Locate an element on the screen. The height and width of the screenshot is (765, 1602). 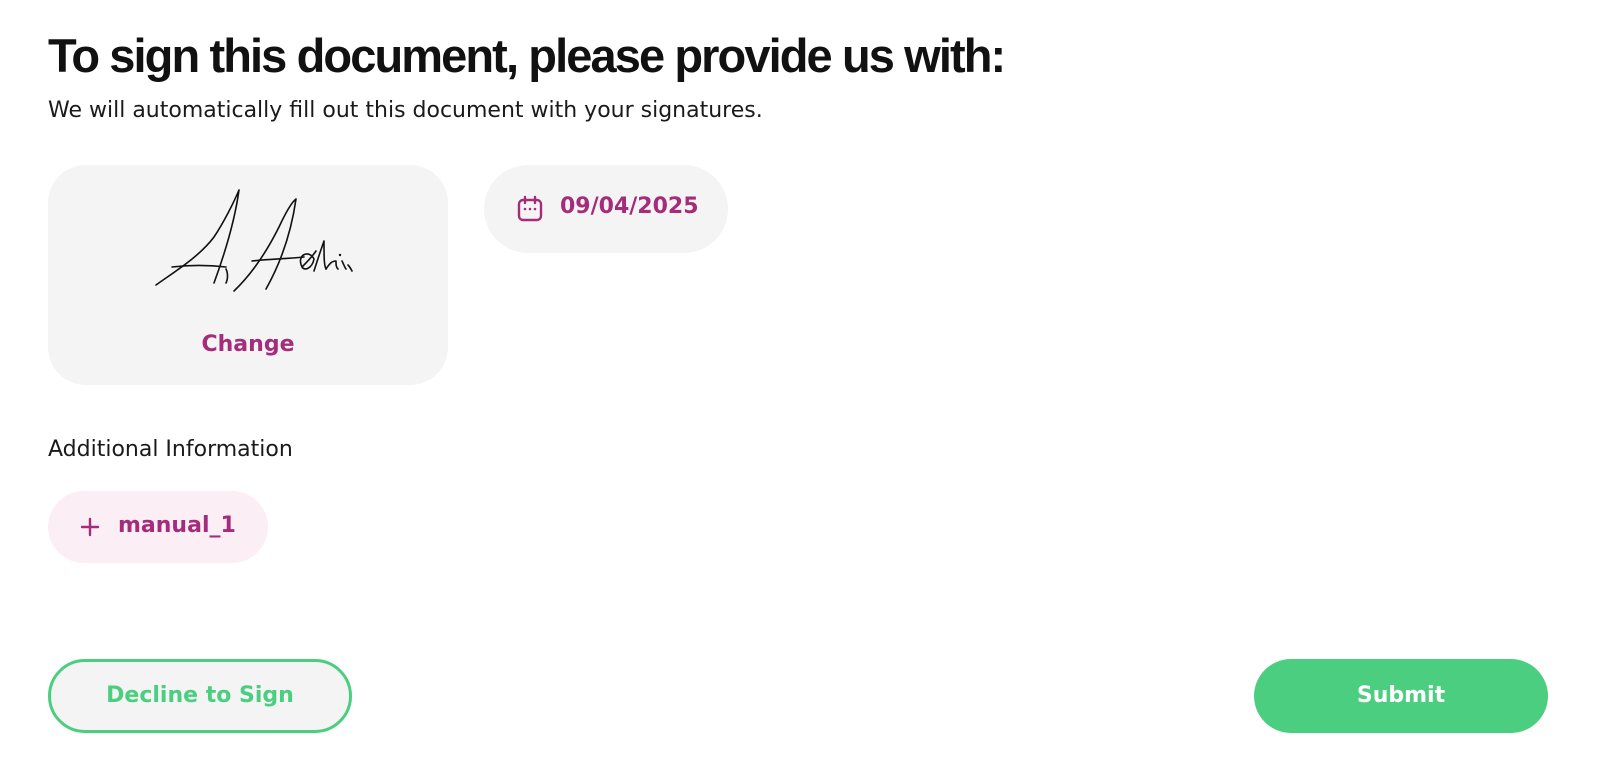
change-signature-link: Change is located at coordinates (248, 344).